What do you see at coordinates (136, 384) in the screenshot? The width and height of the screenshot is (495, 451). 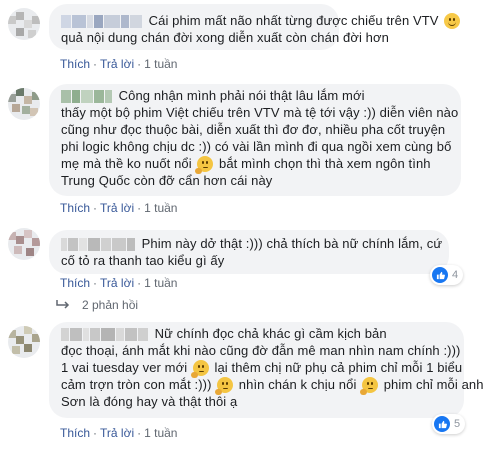 I see `comment-text-line: cảm trợn tròn con mắt :)))` at bounding box center [136, 384].